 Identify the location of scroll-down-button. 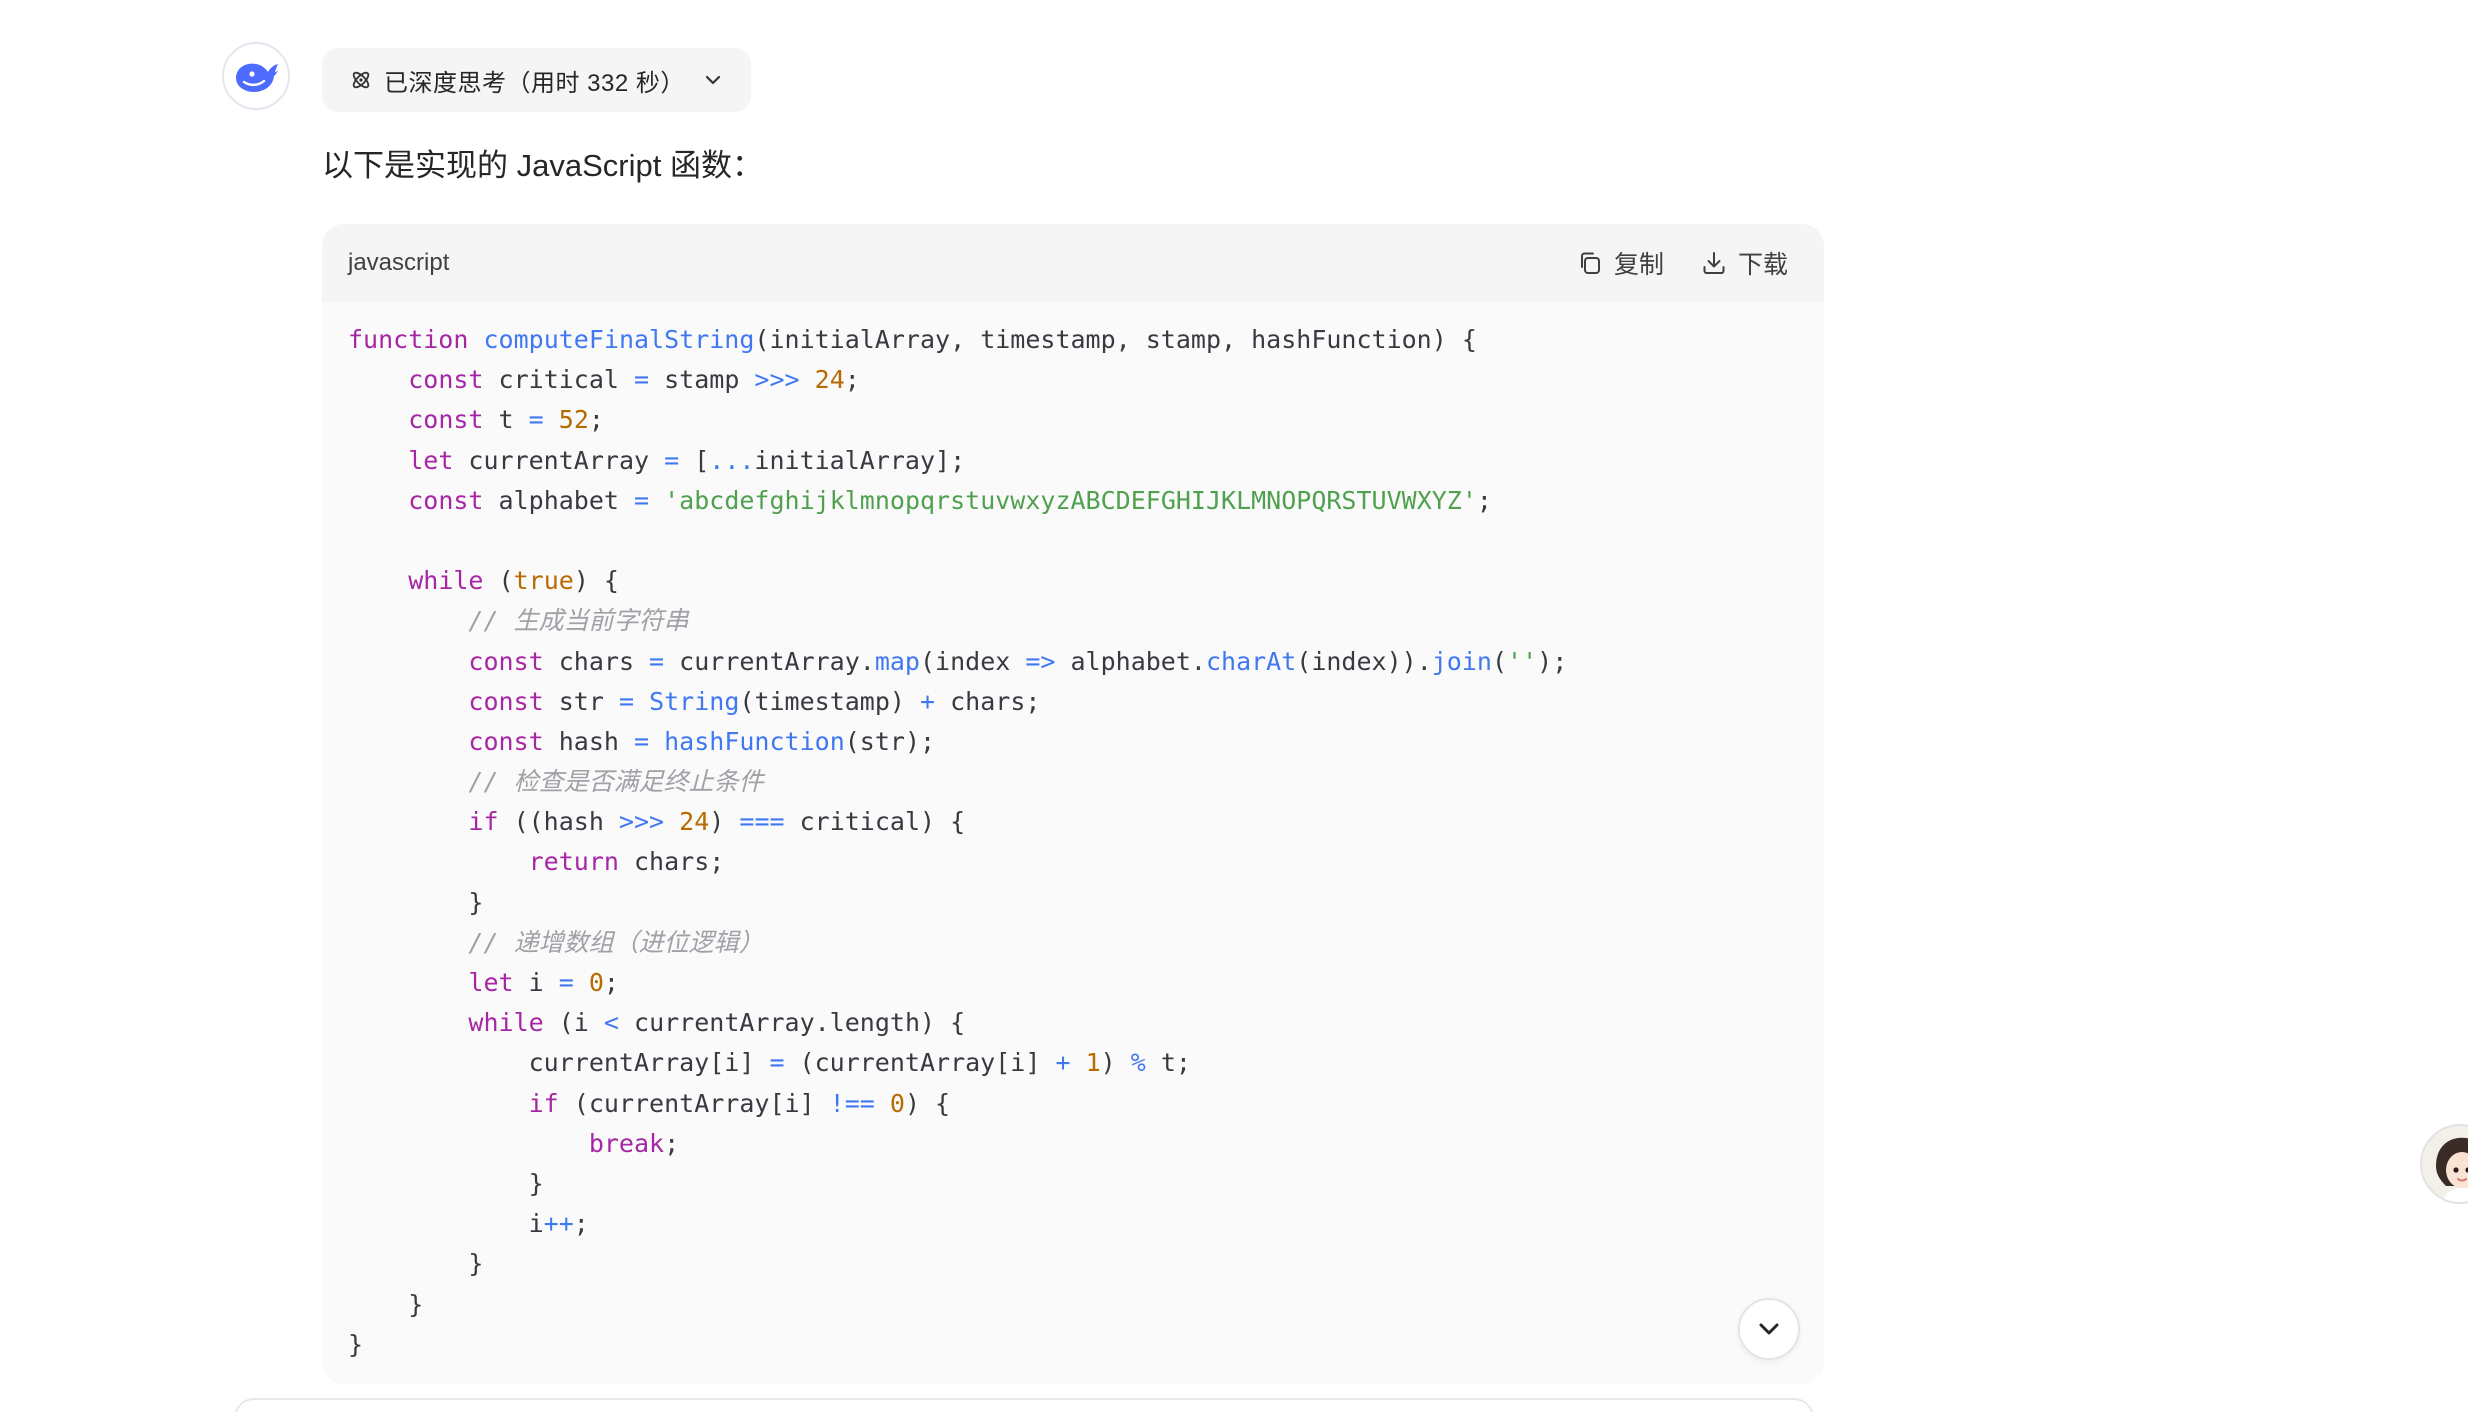
(1769, 1329).